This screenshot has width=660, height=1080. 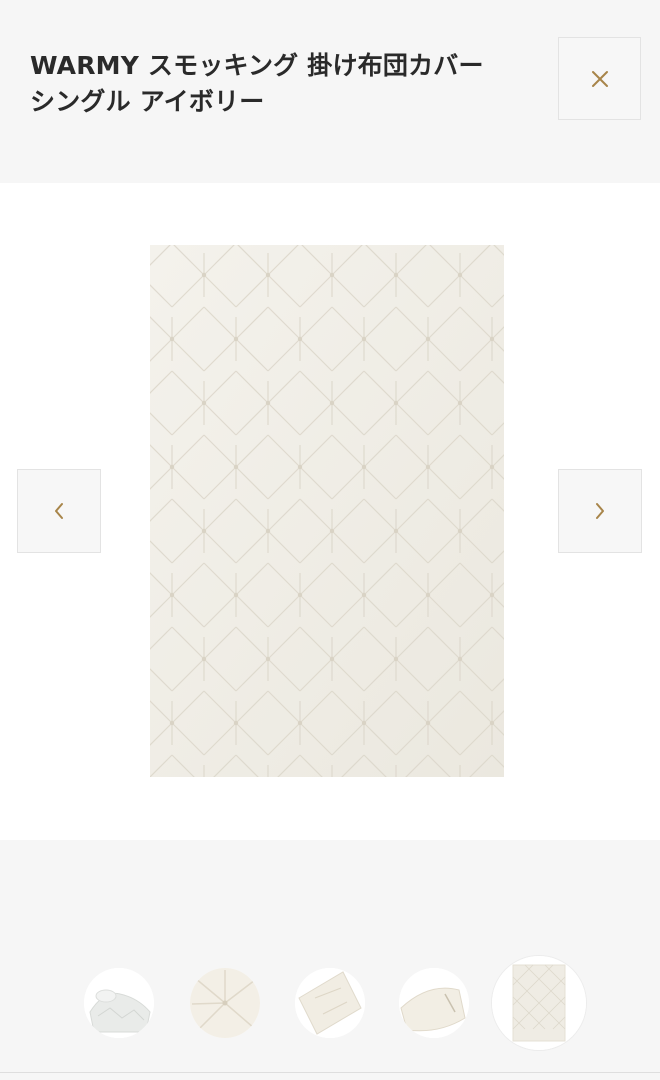 I want to click on next-image-button, so click(x=600, y=511).